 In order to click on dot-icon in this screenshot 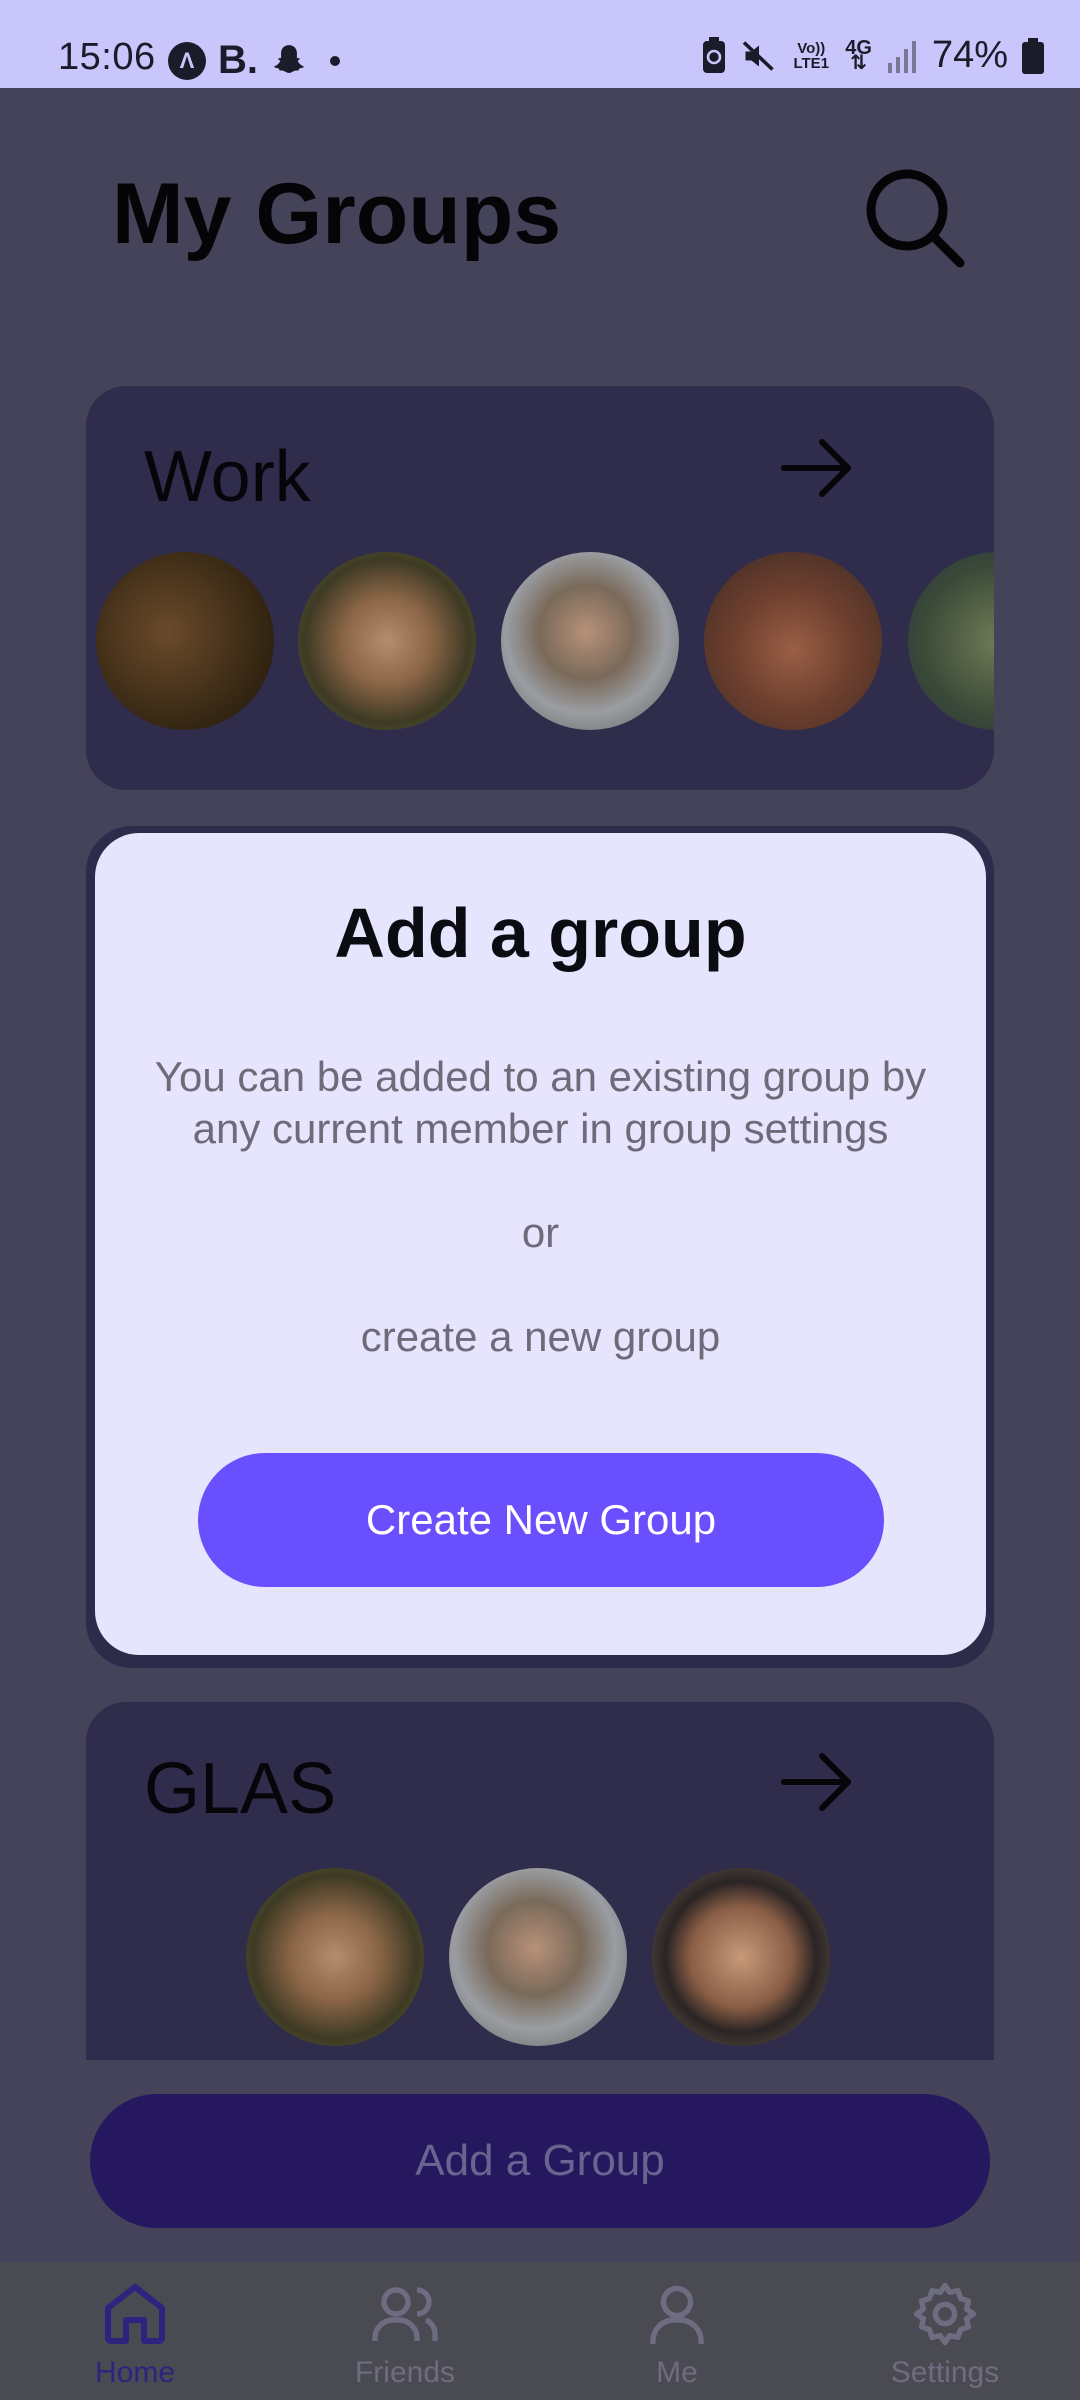, I will do `click(335, 60)`.